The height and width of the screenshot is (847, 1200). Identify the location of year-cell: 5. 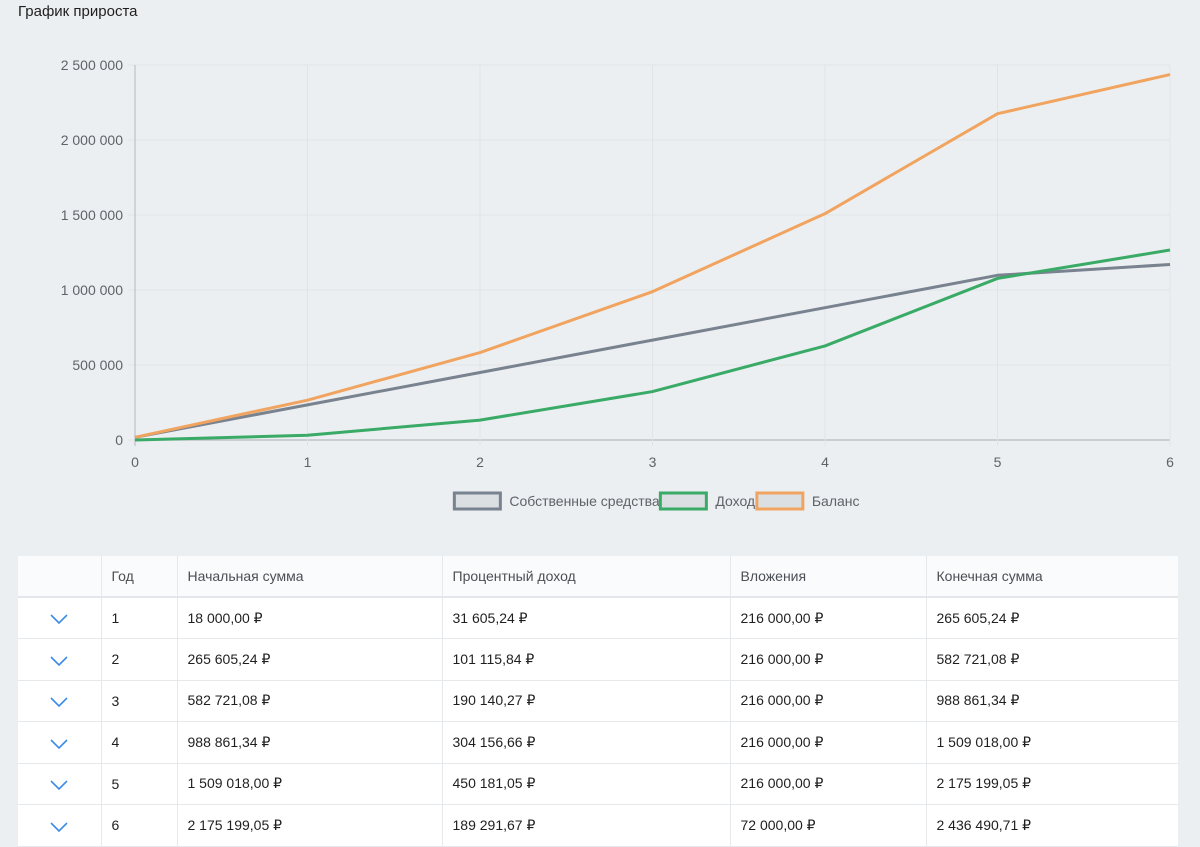
(139, 784).